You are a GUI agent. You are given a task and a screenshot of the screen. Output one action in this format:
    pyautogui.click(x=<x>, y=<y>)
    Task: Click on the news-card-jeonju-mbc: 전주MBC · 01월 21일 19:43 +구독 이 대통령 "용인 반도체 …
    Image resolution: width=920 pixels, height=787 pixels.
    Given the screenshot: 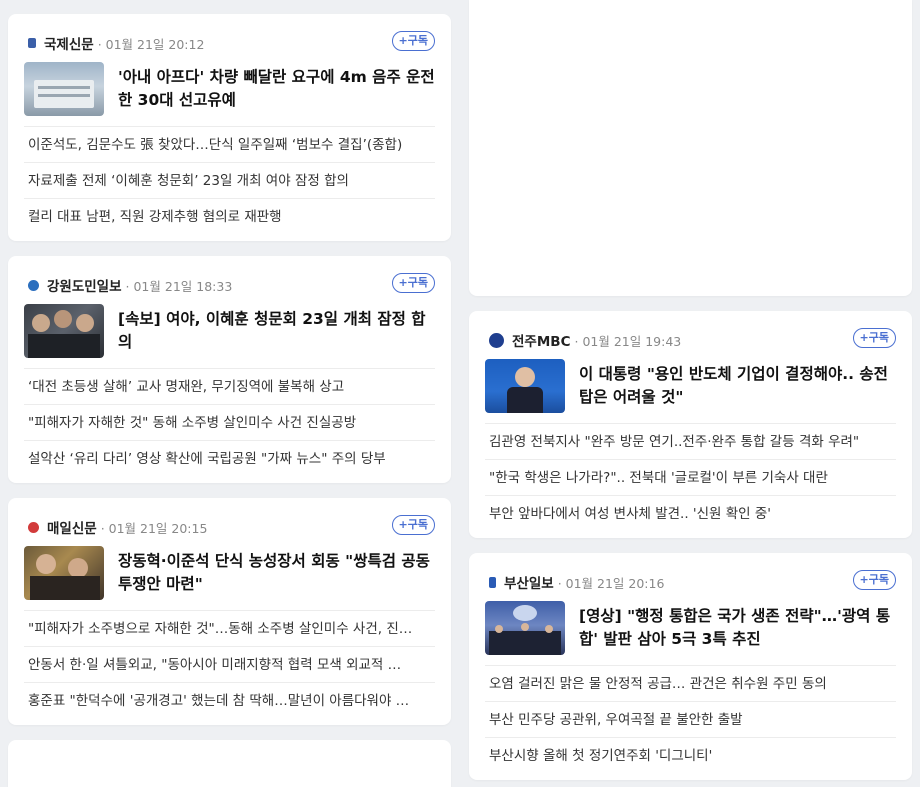 What is the action you would take?
    pyautogui.click(x=690, y=424)
    